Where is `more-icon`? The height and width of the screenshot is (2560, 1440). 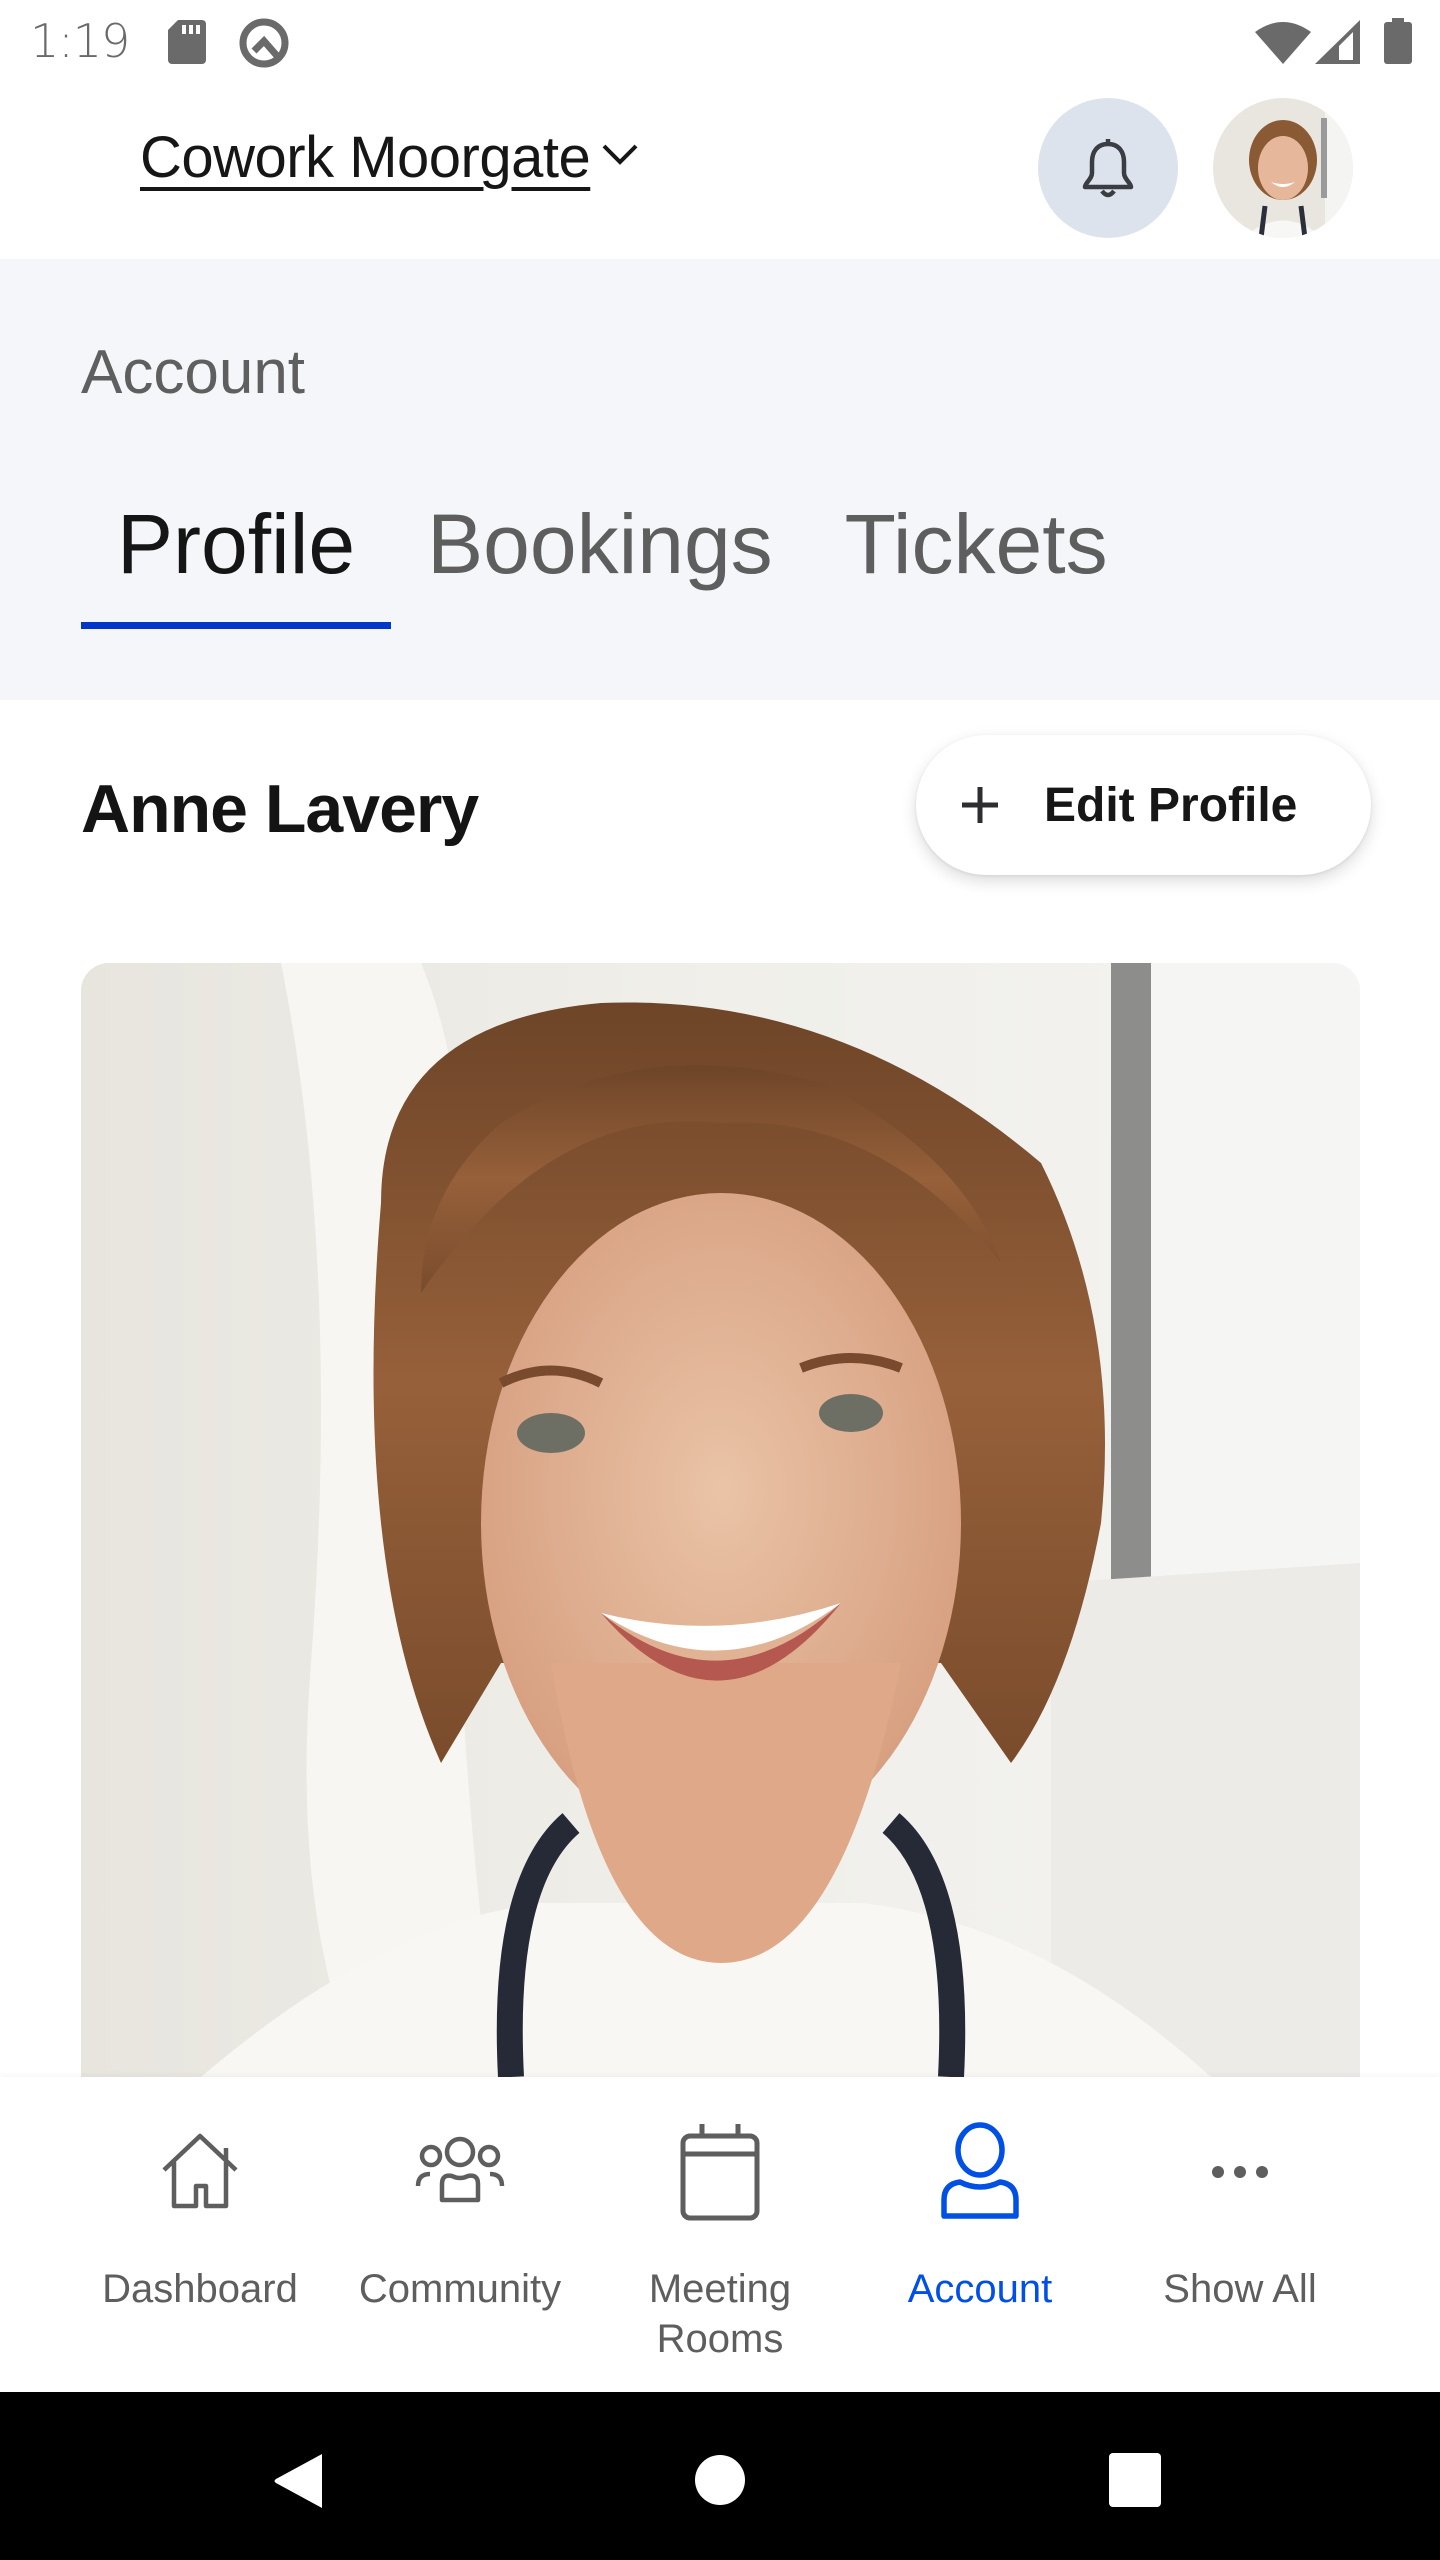
more-icon is located at coordinates (1240, 2172).